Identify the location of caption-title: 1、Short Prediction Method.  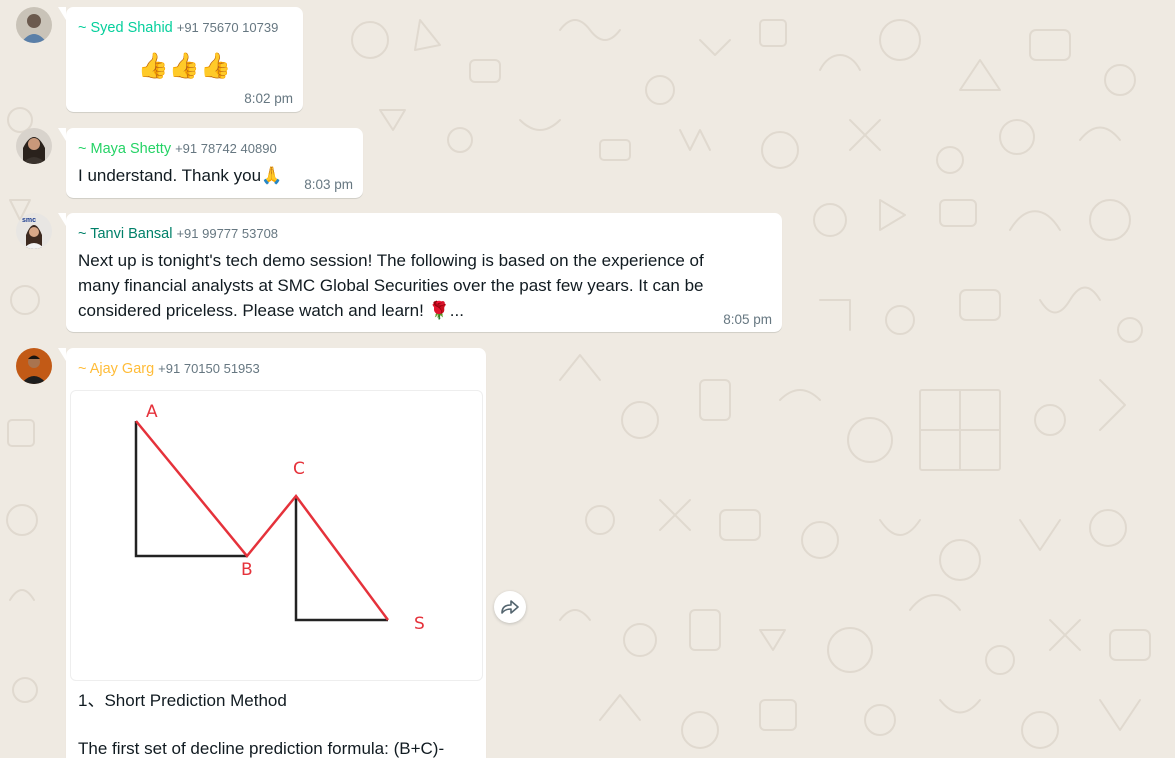
(182, 700).